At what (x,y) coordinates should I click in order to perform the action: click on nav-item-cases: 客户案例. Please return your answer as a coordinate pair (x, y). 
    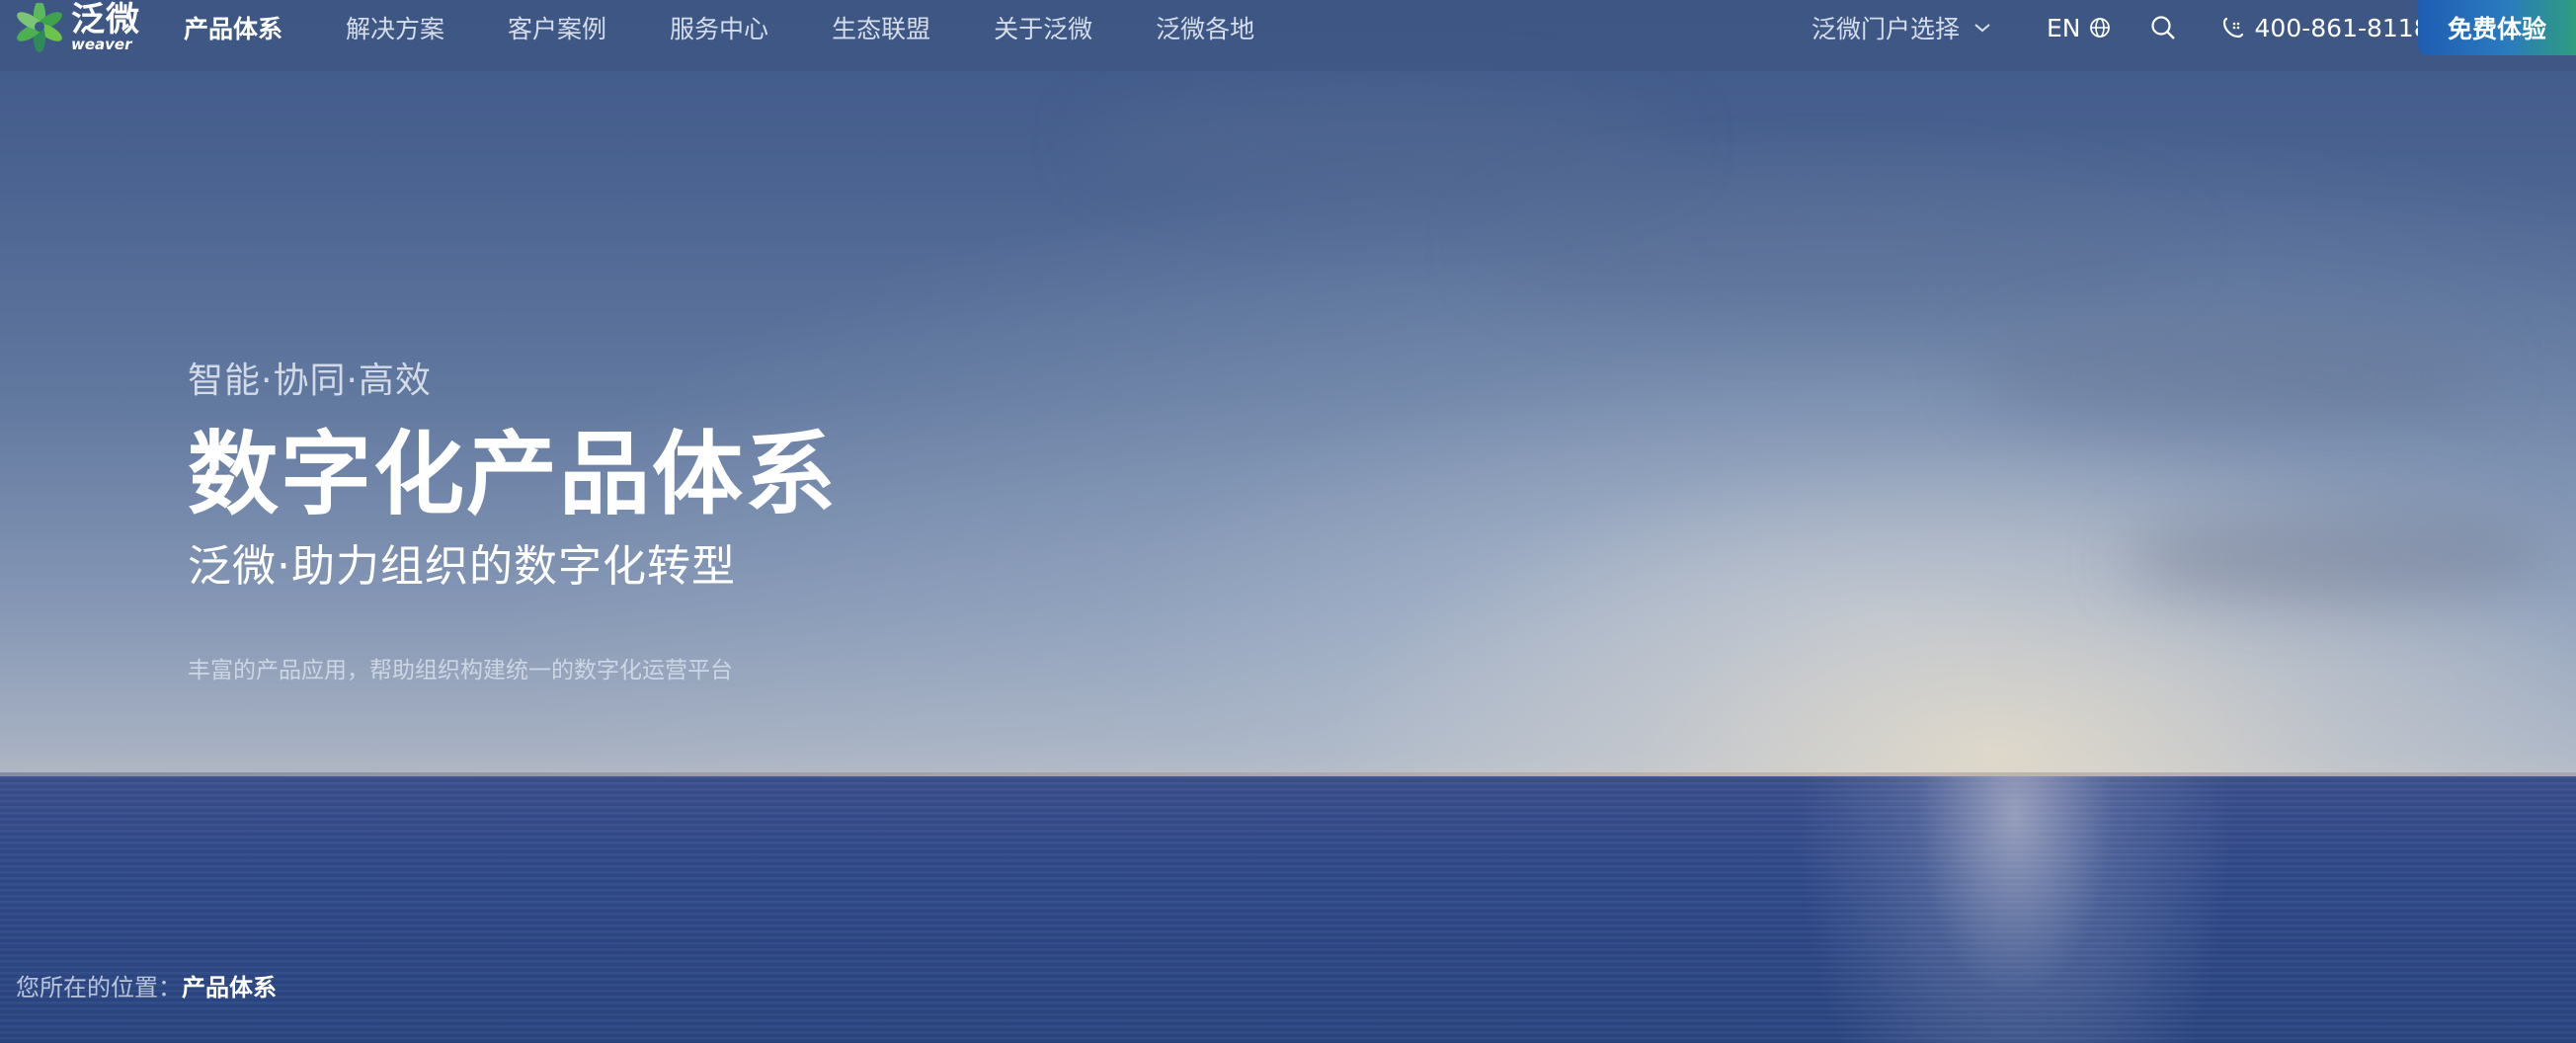
    Looking at the image, I should click on (557, 27).